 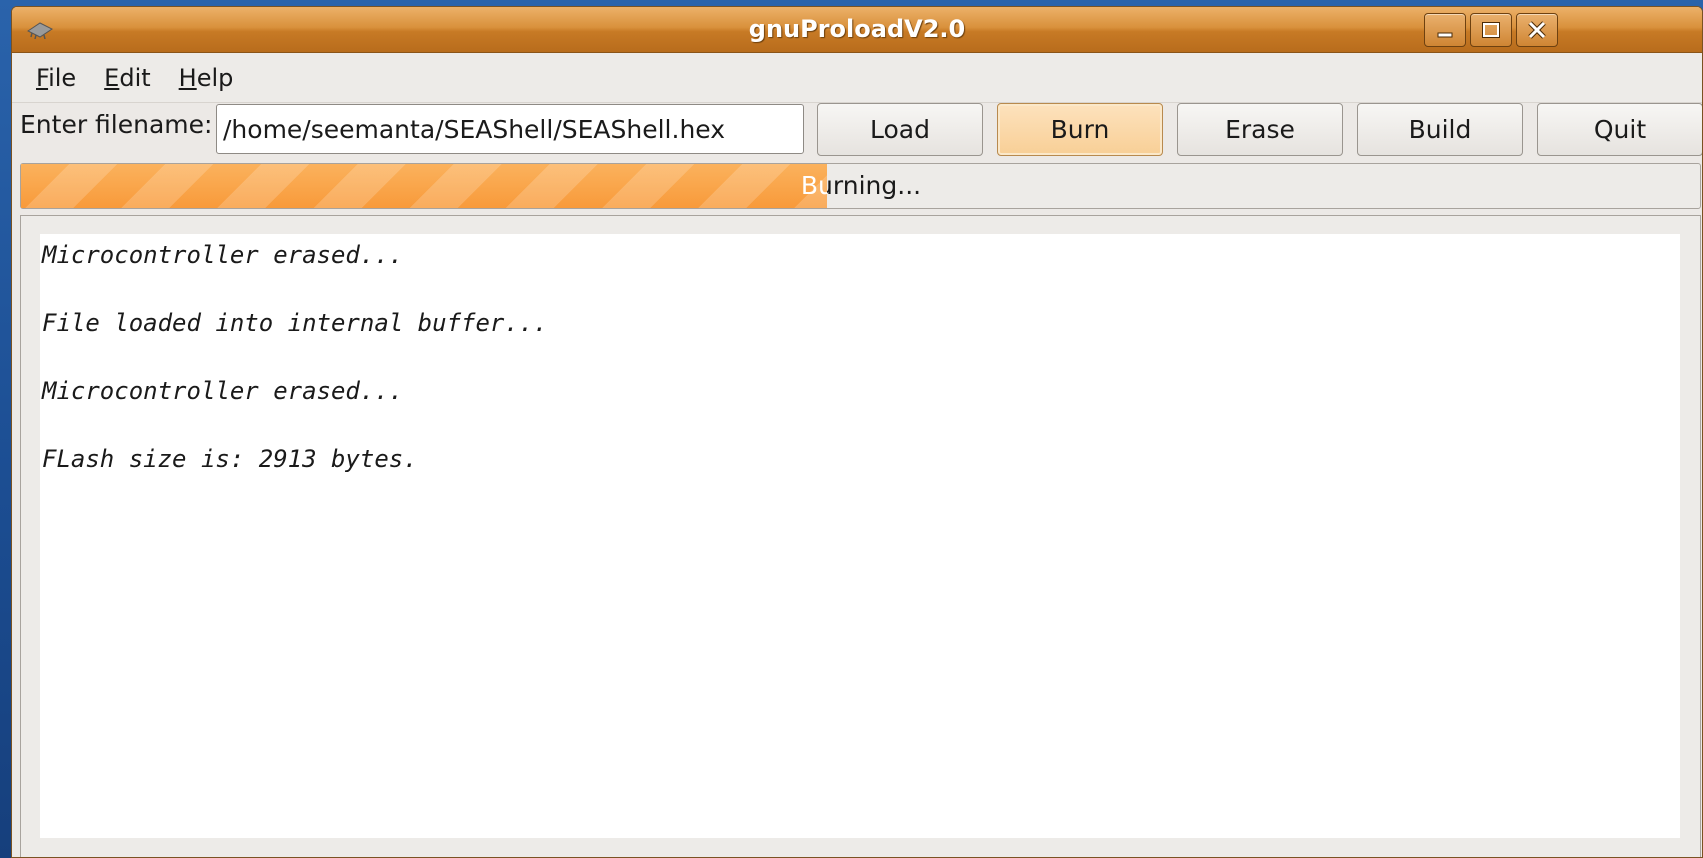 What do you see at coordinates (857, 30) in the screenshot?
I see `title-bar: gnuProloadV2.0` at bounding box center [857, 30].